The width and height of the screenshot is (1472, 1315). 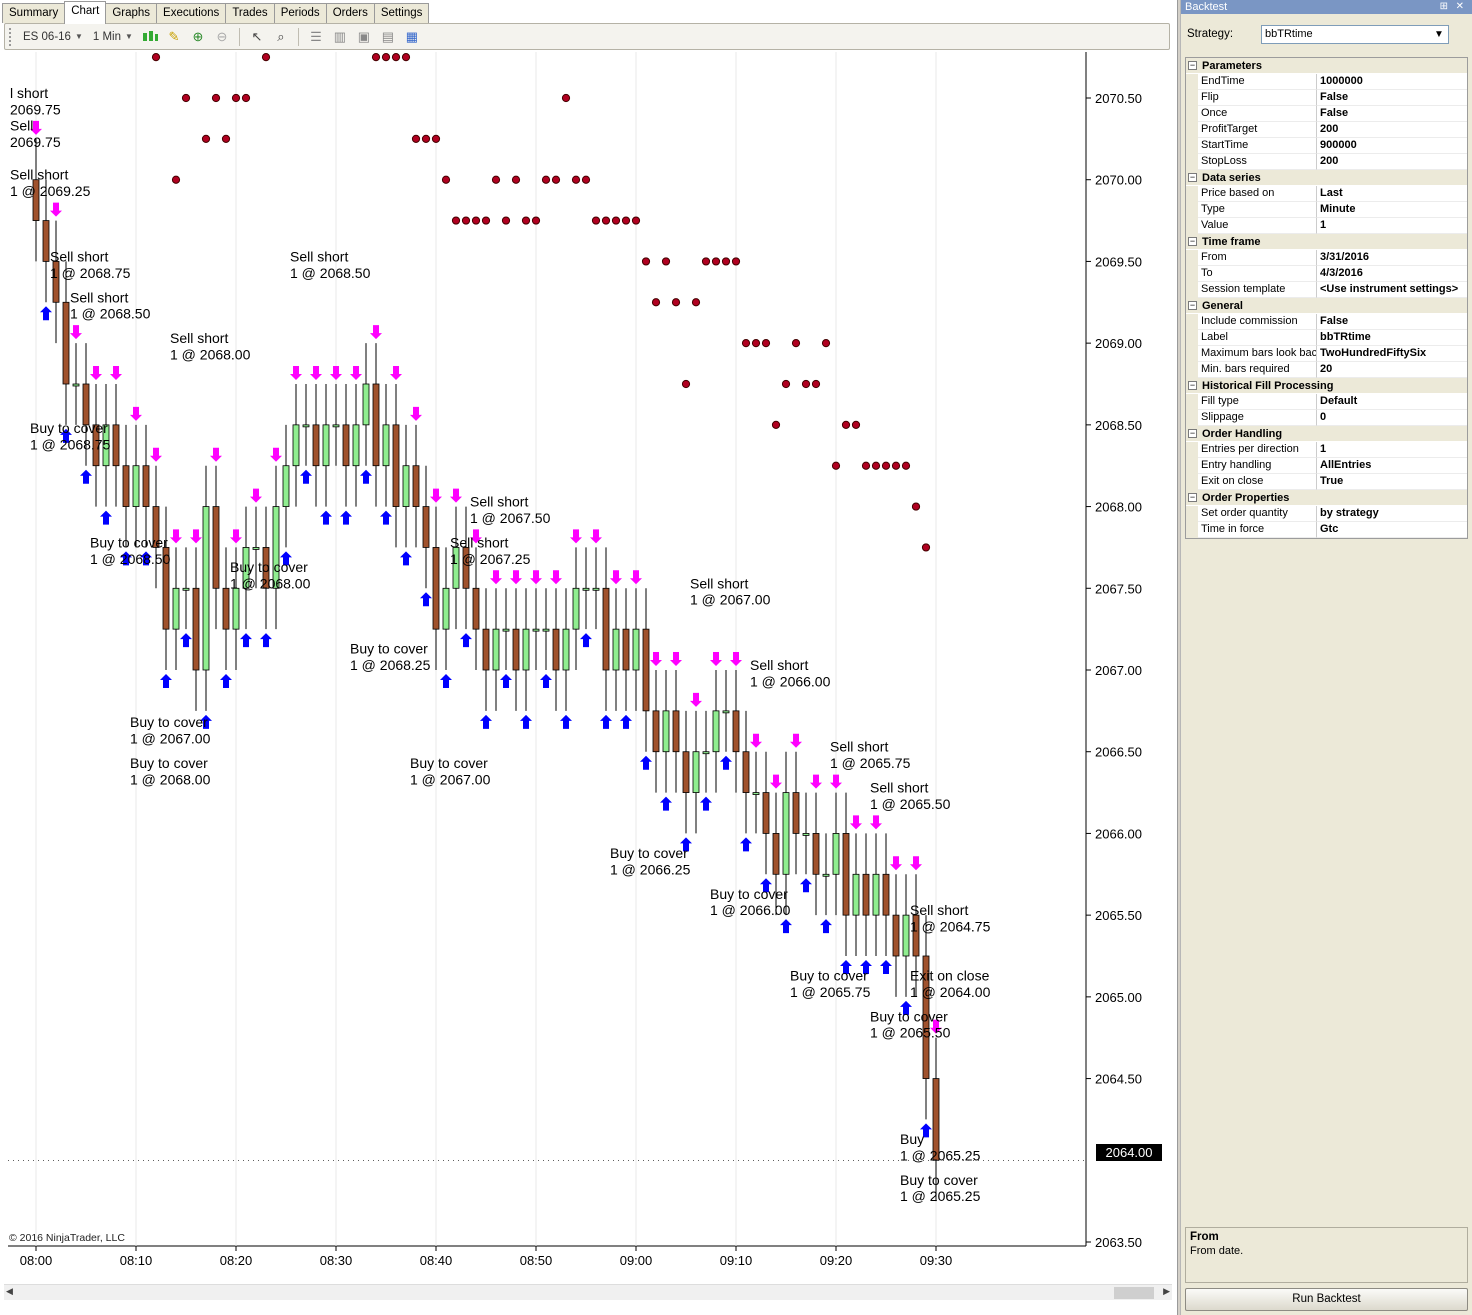 I want to click on property-value: AllEntries, so click(x=1392, y=466).